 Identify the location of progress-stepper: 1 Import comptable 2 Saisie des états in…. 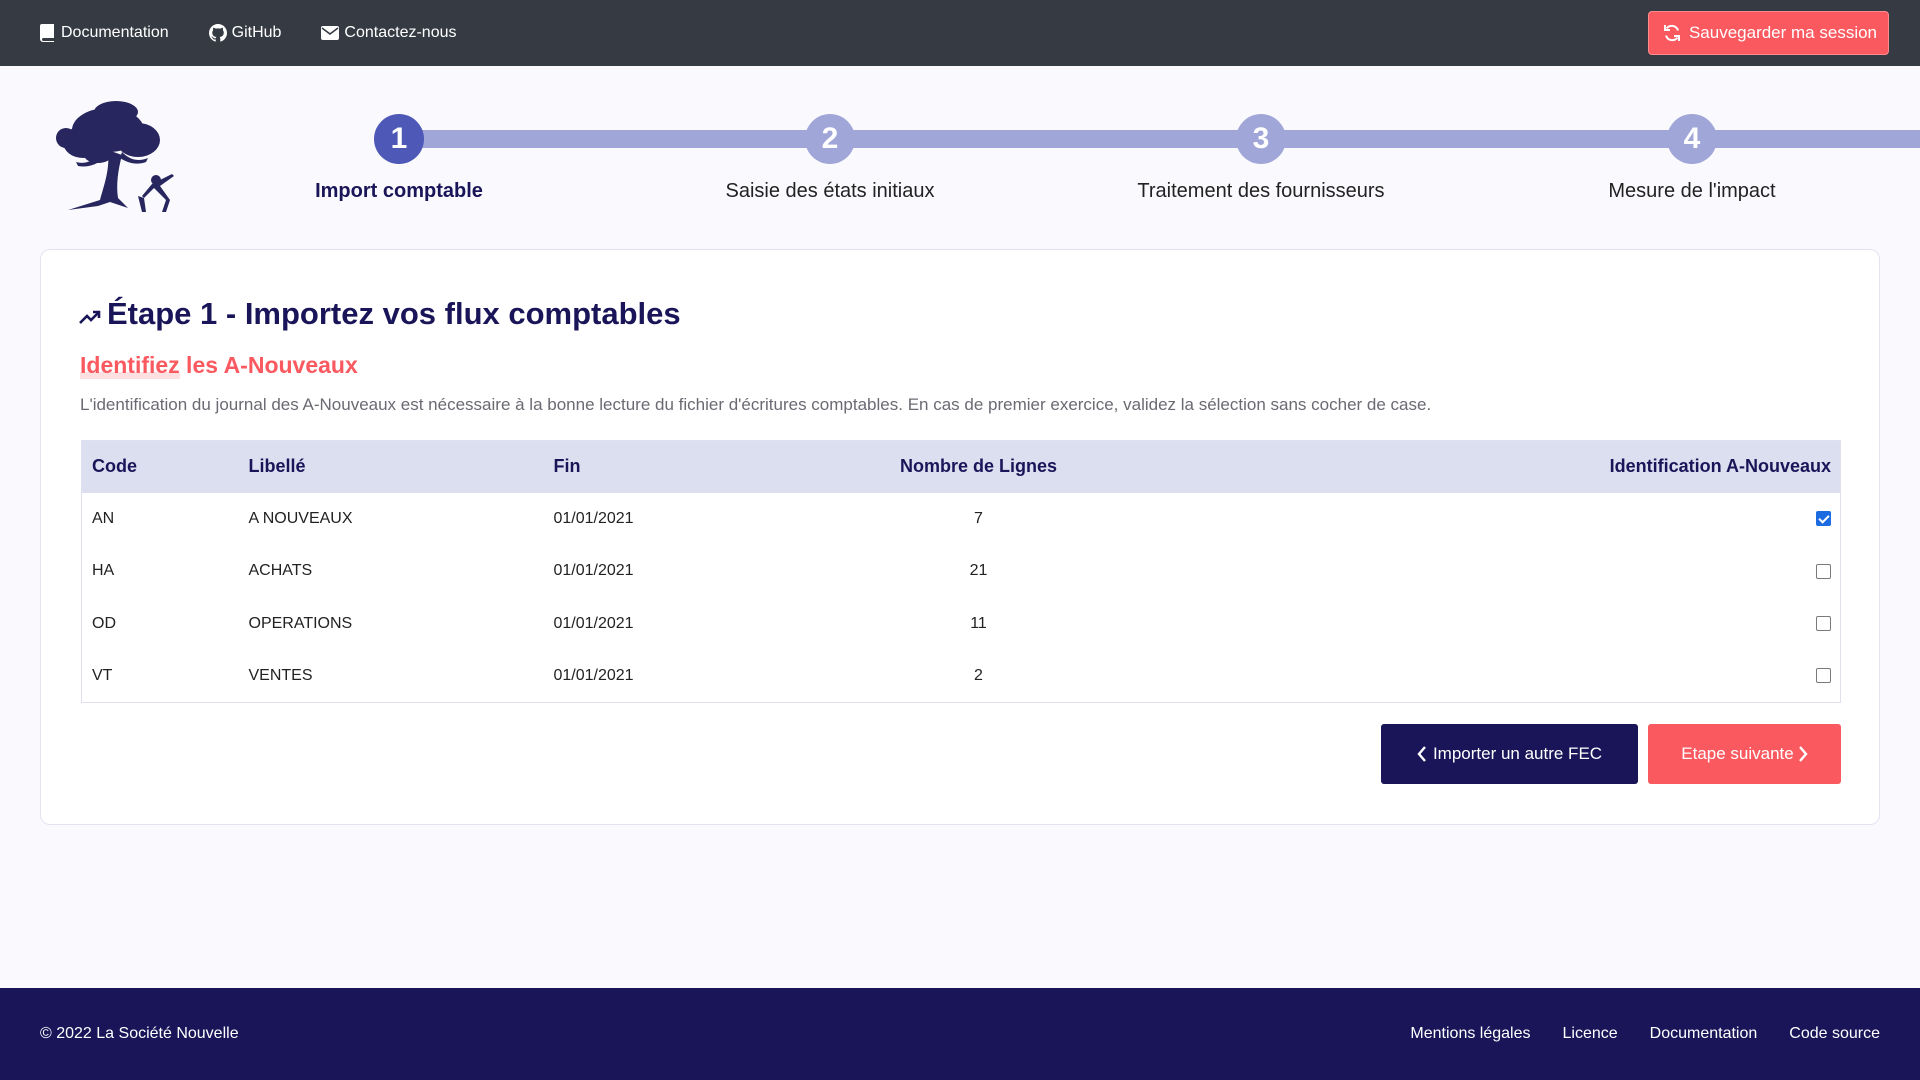
(960, 156).